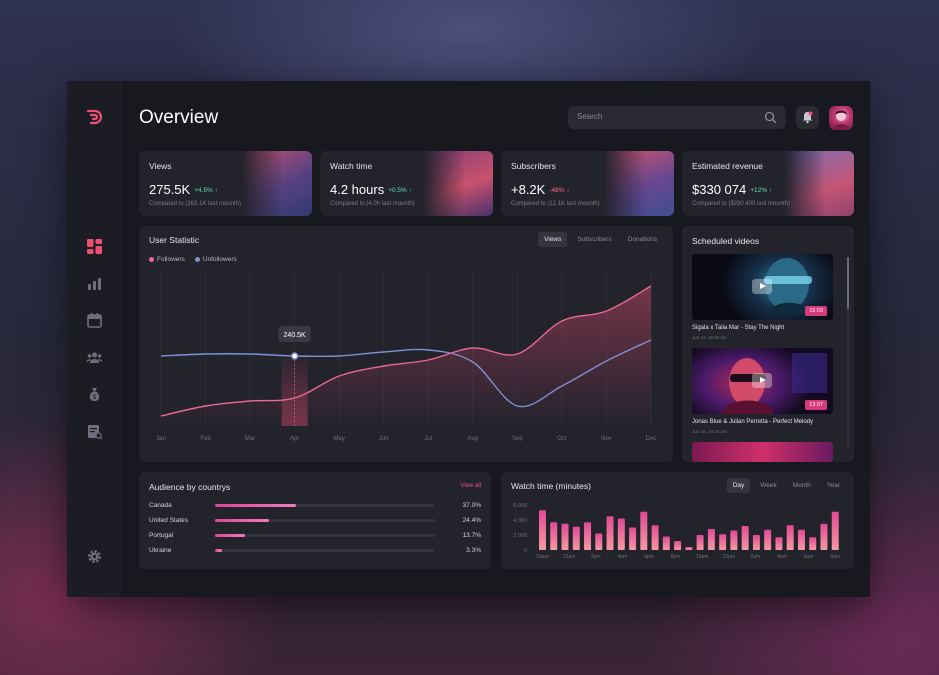 The width and height of the screenshot is (939, 675). I want to click on x-tick-label: Jan, so click(161, 439).